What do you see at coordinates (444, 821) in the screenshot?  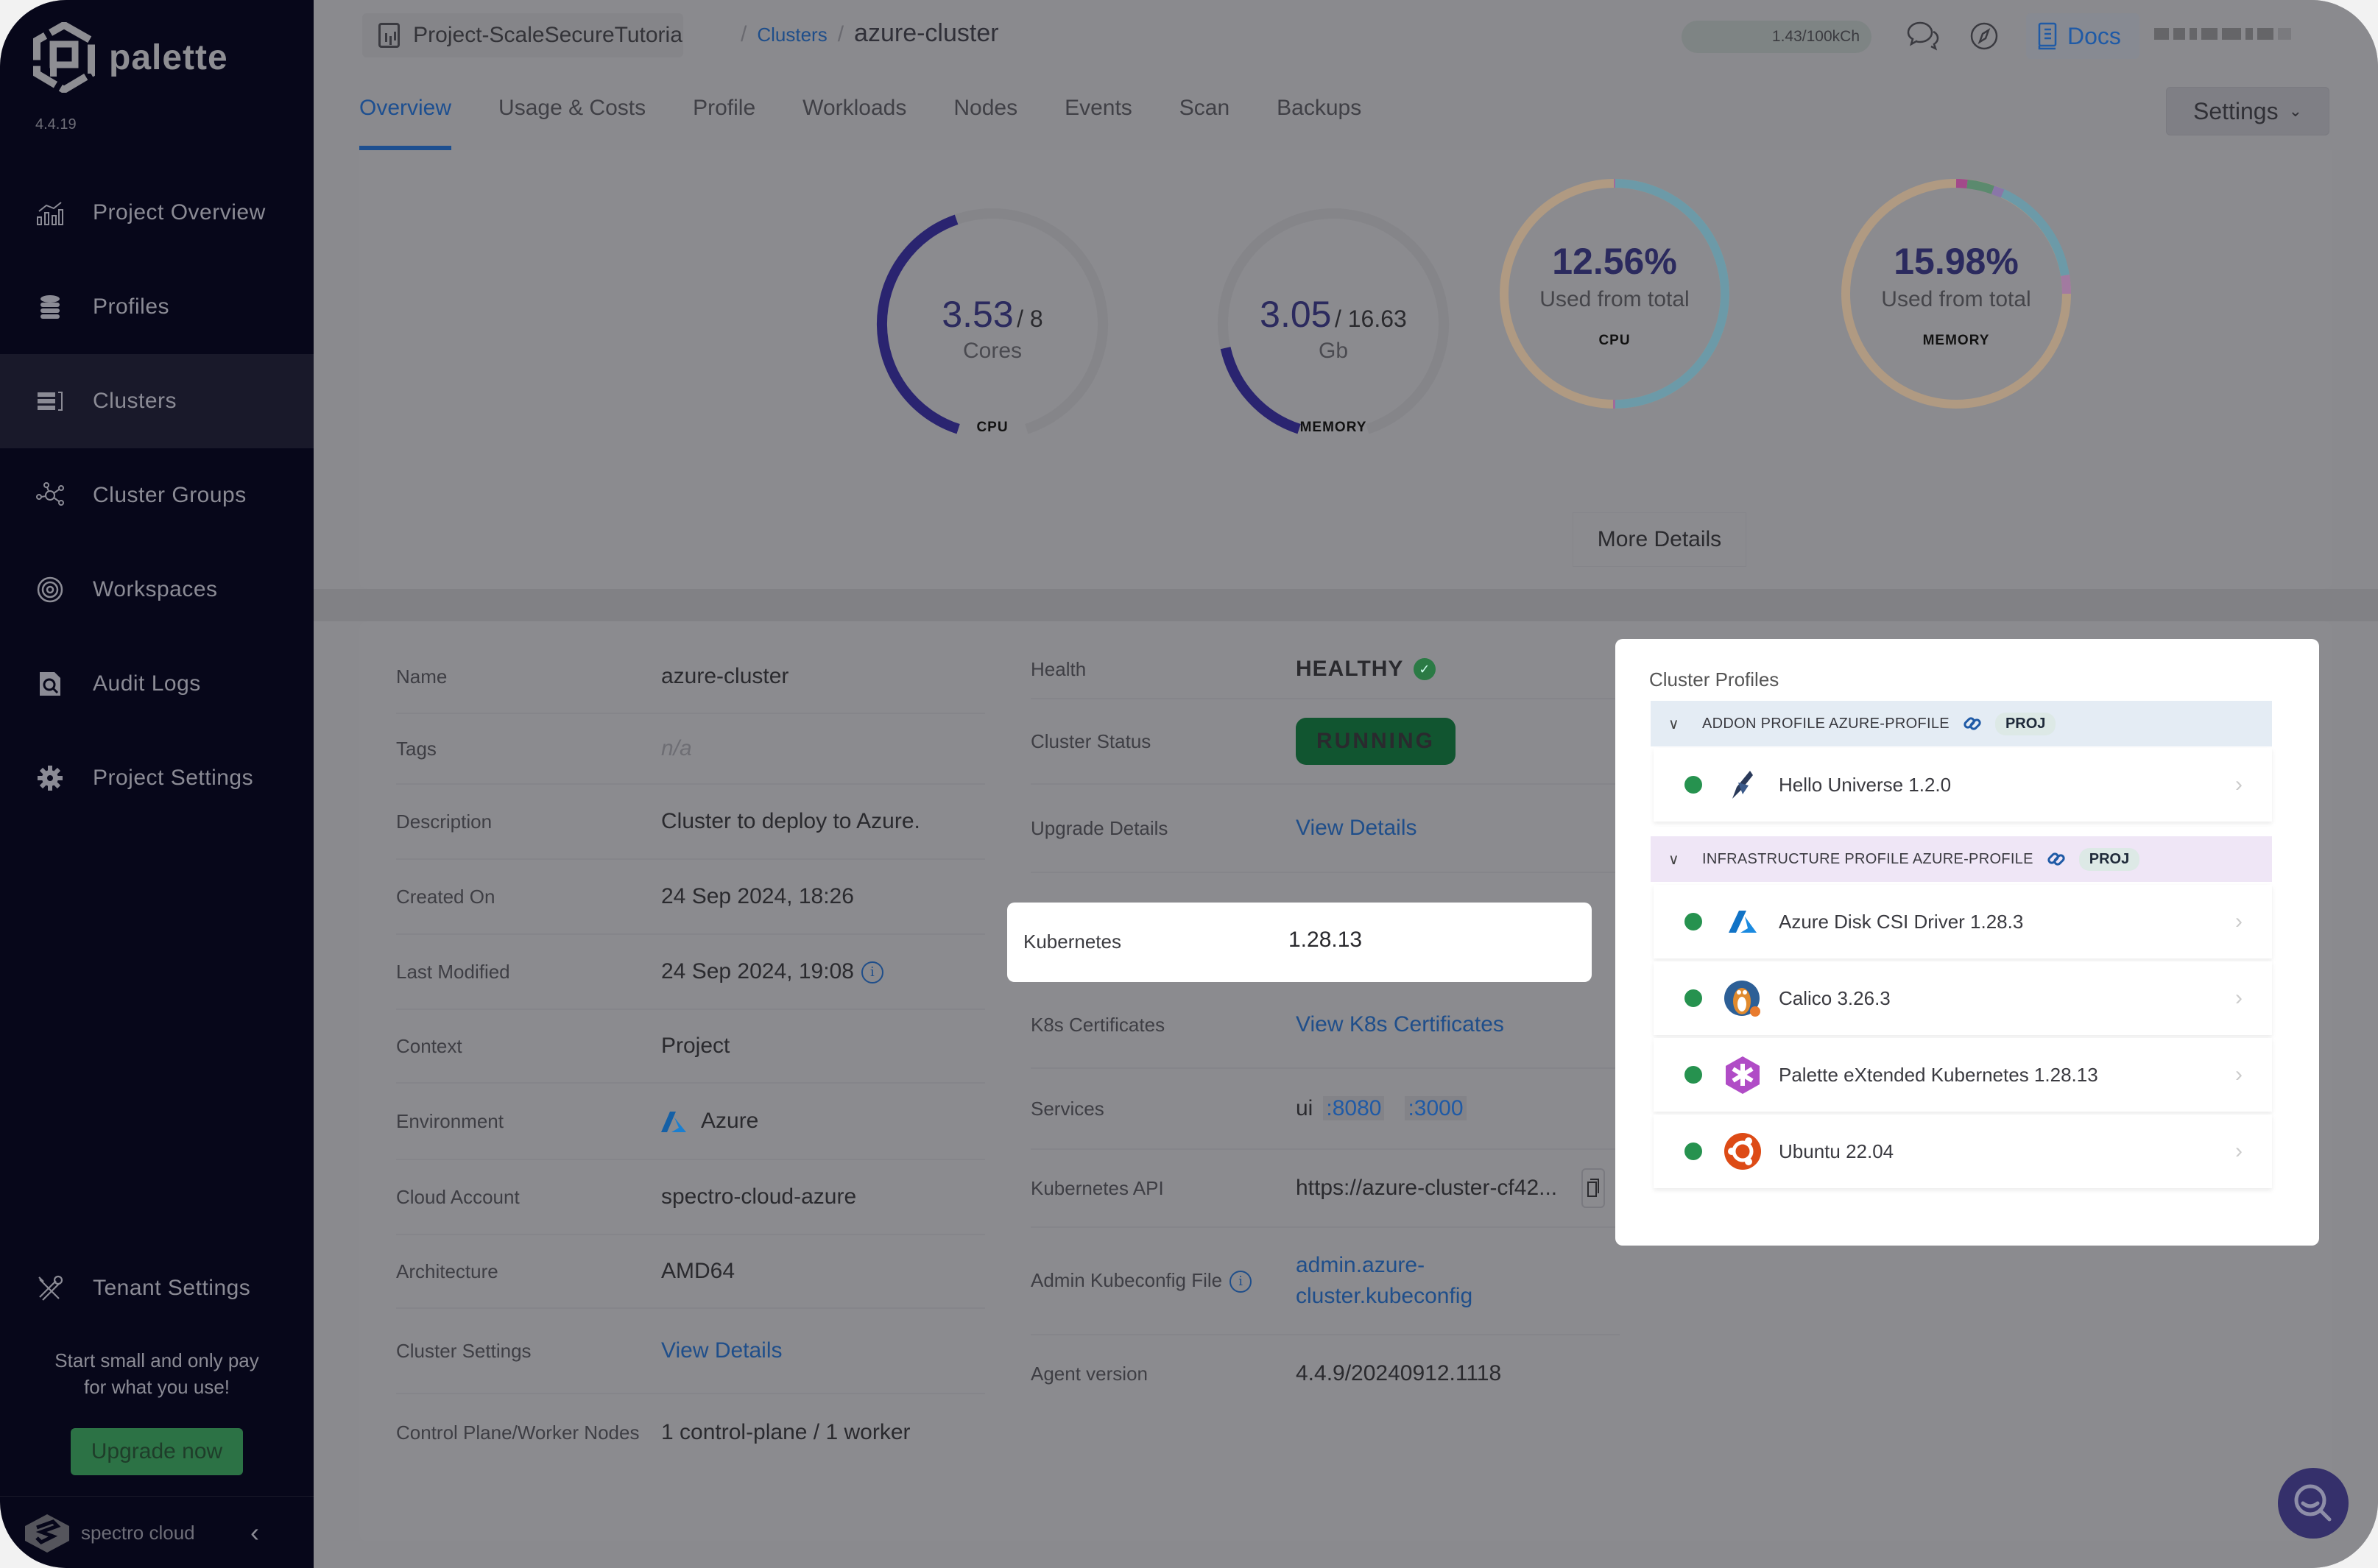 I see `description-label: Description` at bounding box center [444, 821].